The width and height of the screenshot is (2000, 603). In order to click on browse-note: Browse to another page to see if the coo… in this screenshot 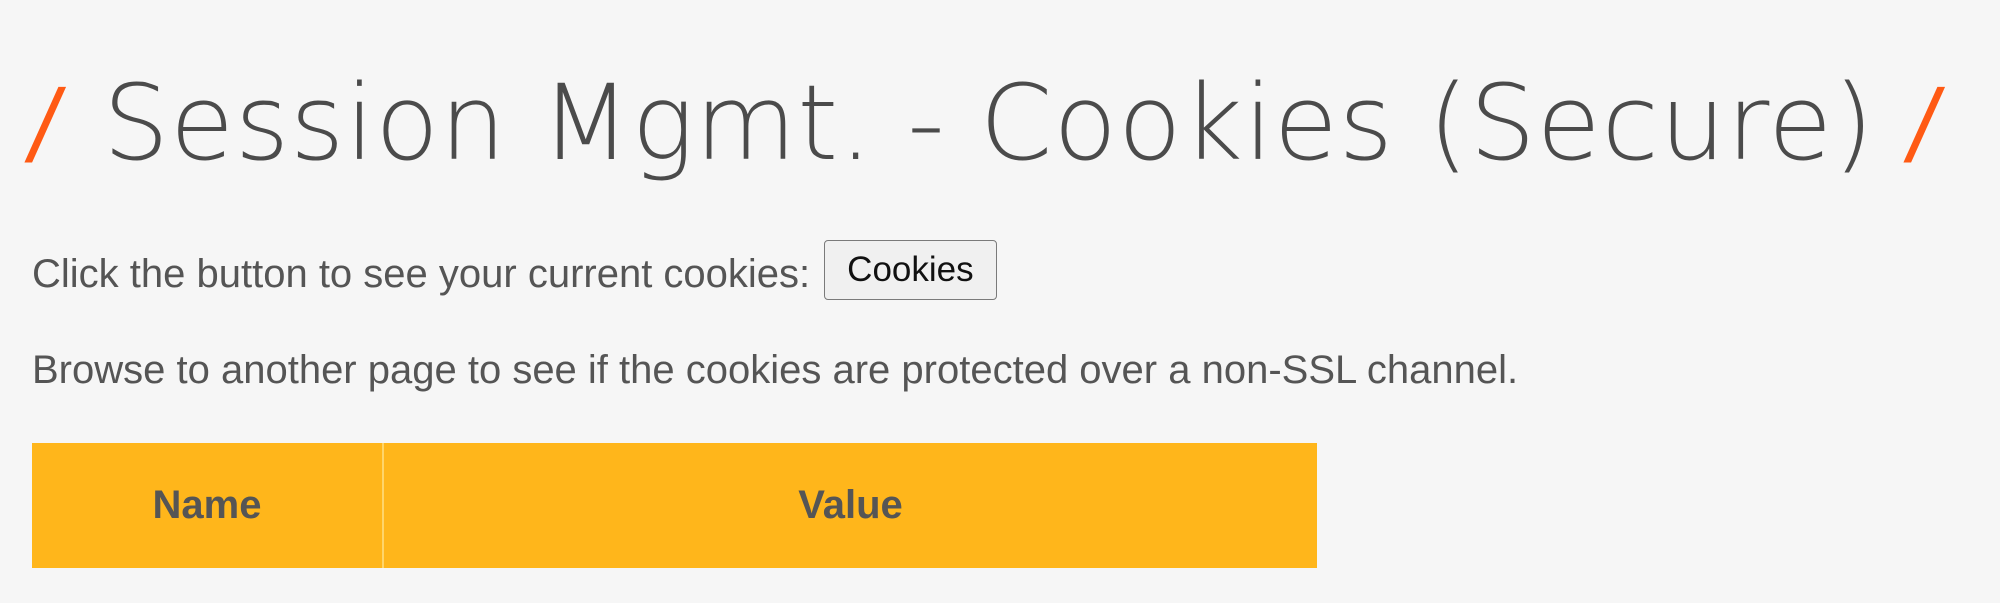, I will do `click(775, 370)`.